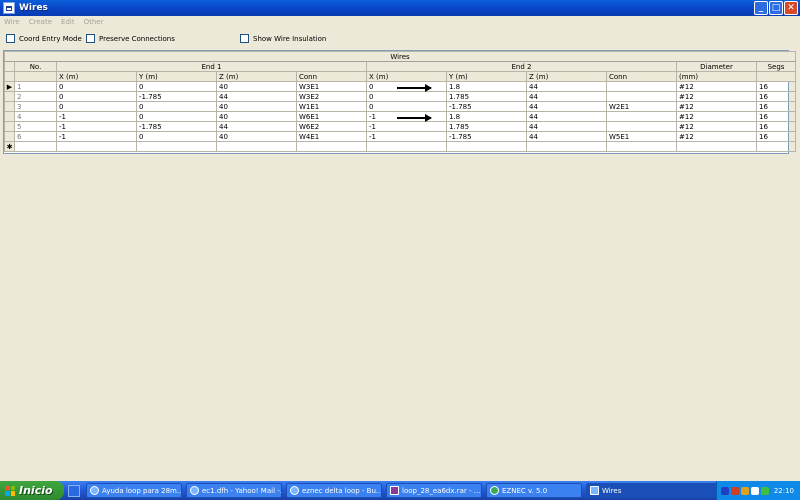 The width and height of the screenshot is (800, 500). Describe the element at coordinates (656, 490) in the screenshot. I see `taskbar-item-wires: Wires` at that location.